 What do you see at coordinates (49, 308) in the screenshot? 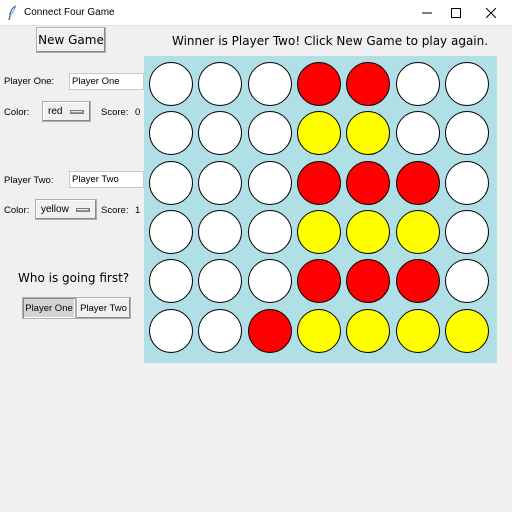
I see `first-player-option-player-one: Player One` at bounding box center [49, 308].